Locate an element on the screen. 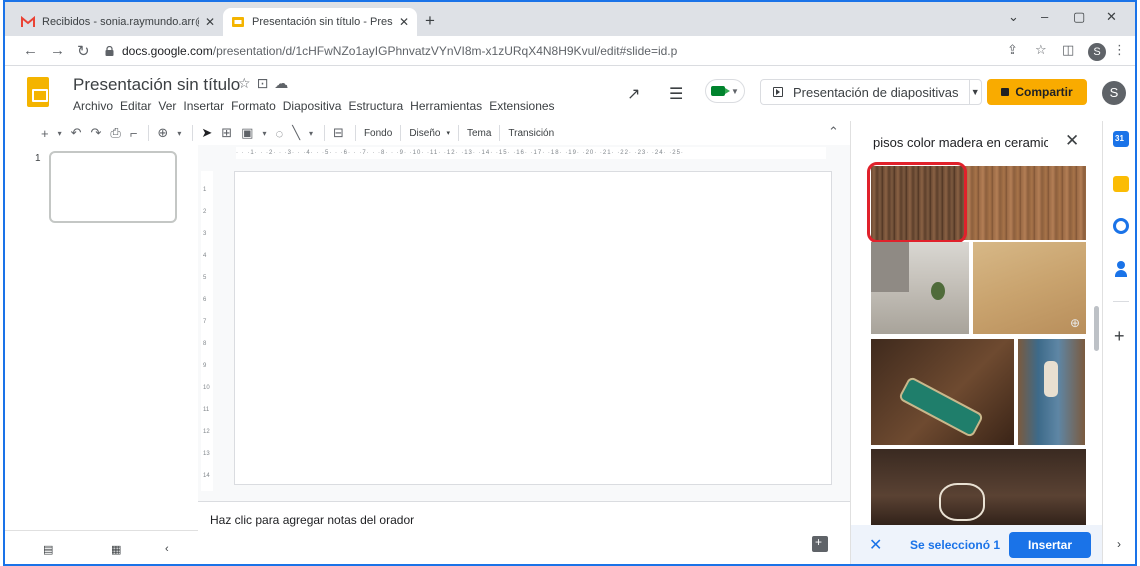 This screenshot has width=1140, height=566. slide-thumbnail is located at coordinates (113, 187).